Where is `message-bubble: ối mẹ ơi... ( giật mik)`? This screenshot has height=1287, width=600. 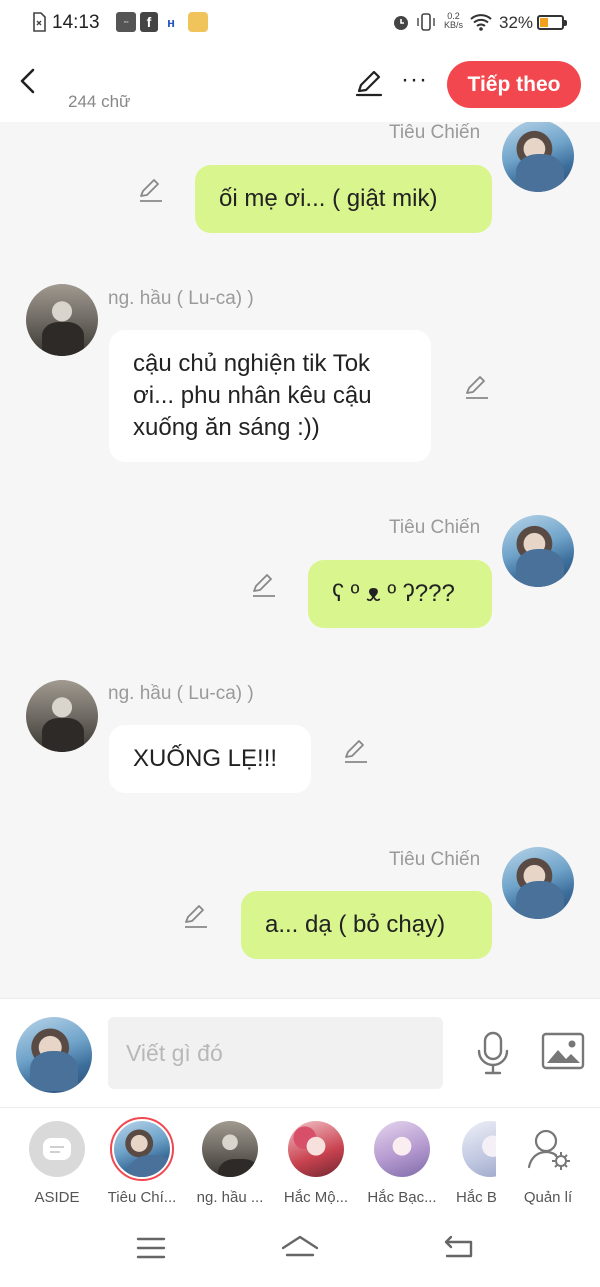 message-bubble: ối mẹ ơi... ( giật mik) is located at coordinates (343, 199).